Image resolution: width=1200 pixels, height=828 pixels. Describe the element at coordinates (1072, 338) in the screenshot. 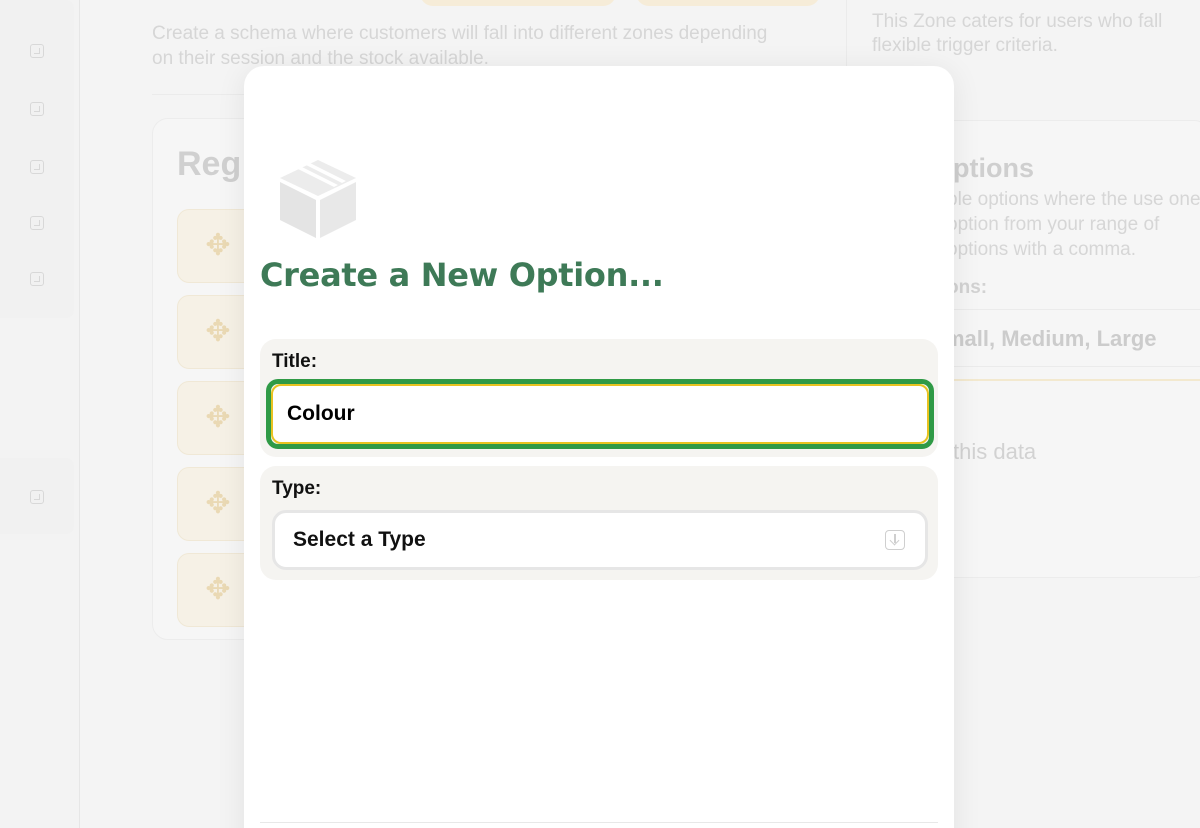

I see `bg-options-values: mall, Medium, Large` at that location.